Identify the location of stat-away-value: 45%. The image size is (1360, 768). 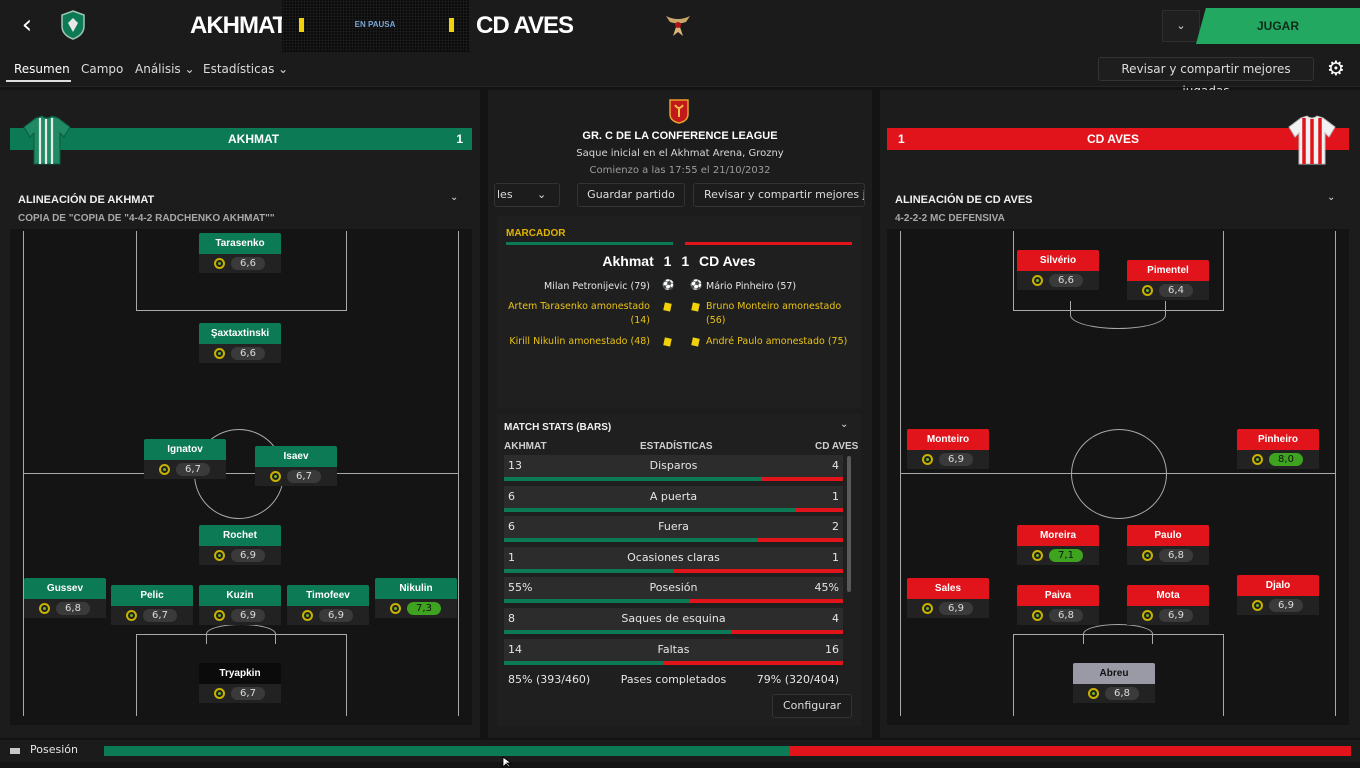
(826, 588).